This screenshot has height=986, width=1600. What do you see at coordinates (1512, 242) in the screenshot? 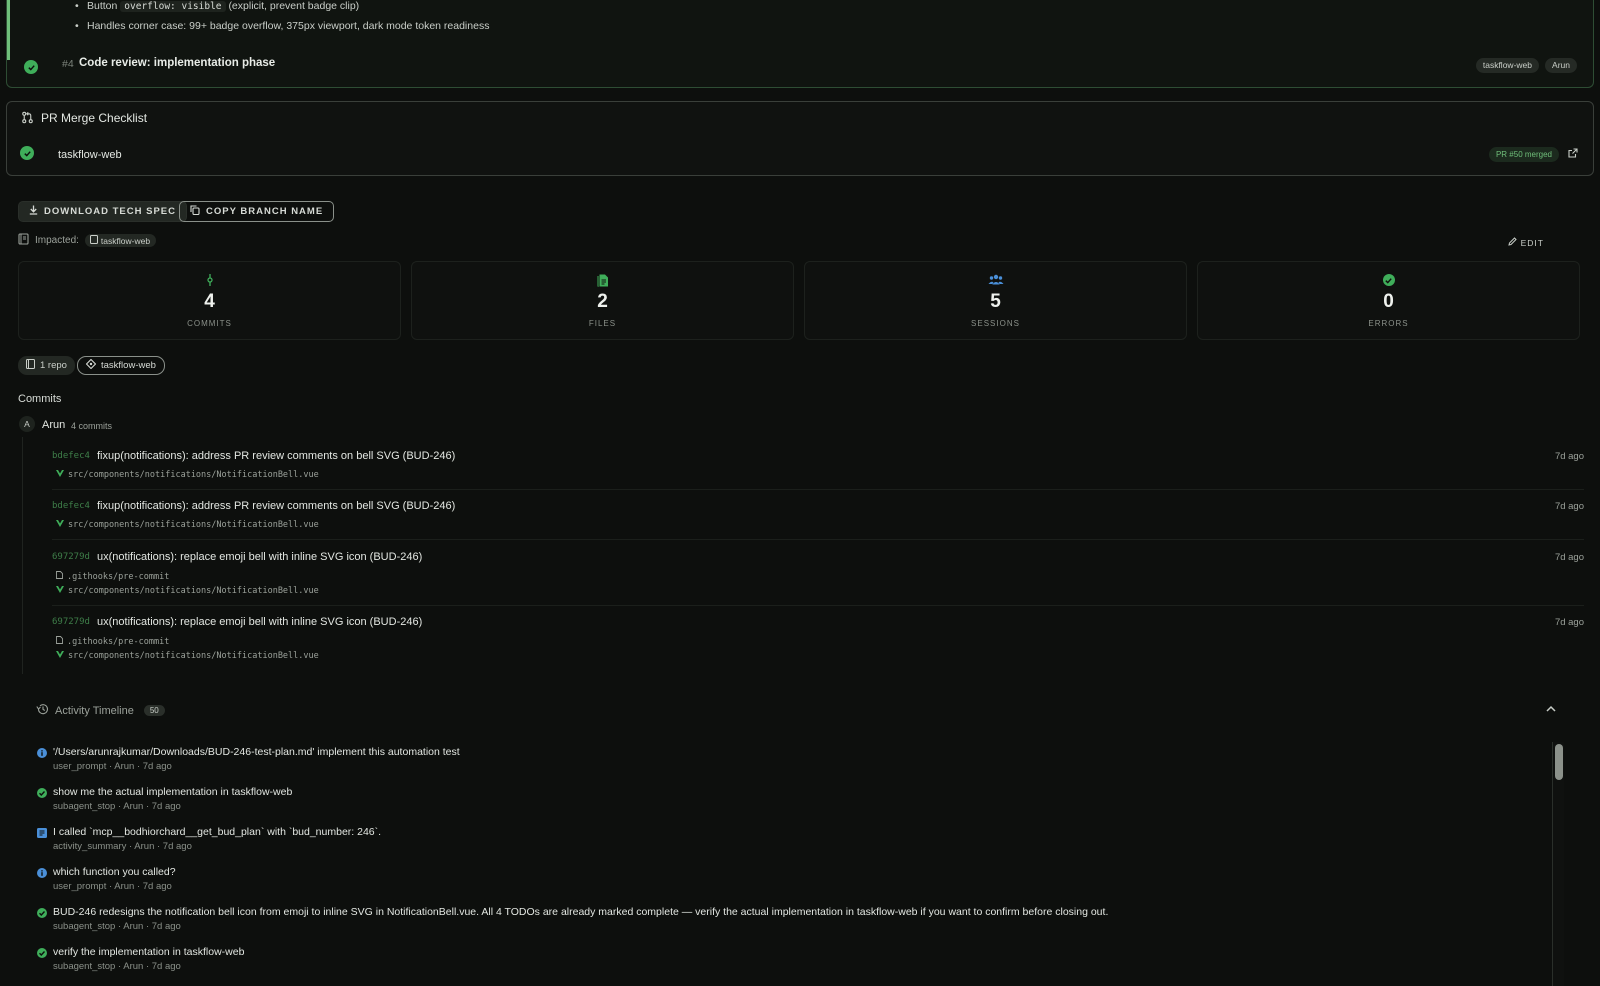
I see `pencil-icon` at bounding box center [1512, 242].